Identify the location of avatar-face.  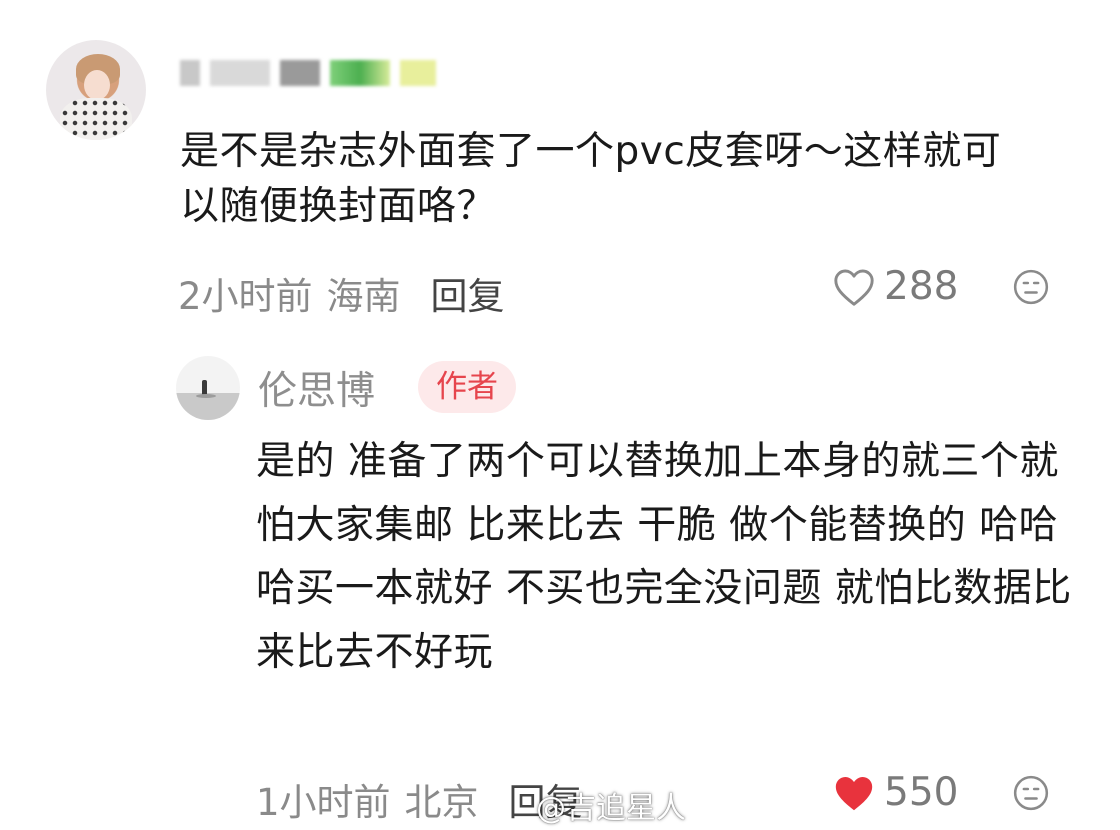
(97, 85).